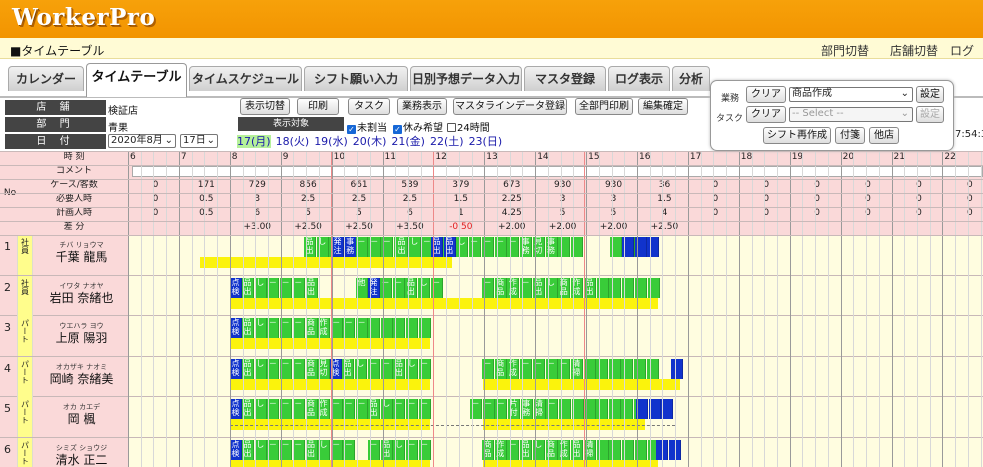 Image resolution: width=983 pixels, height=467 pixels. What do you see at coordinates (486, 141) in the screenshot?
I see `date-link: 23(日)` at bounding box center [486, 141].